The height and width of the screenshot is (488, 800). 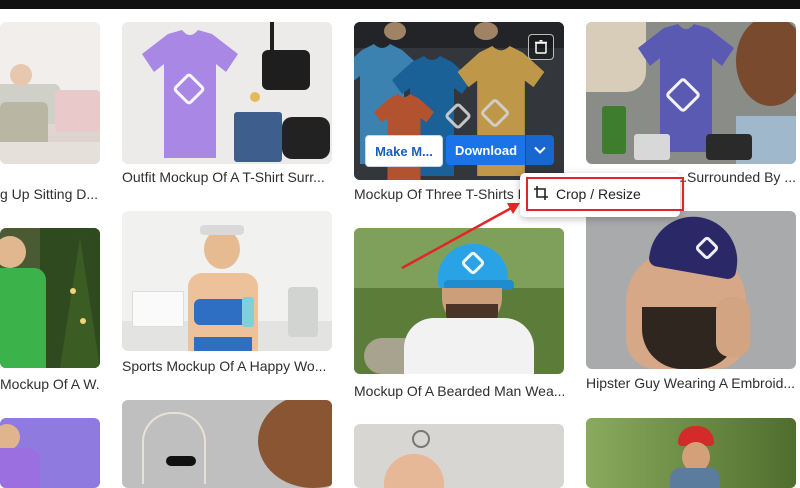 I want to click on crop-icon, so click(x=541, y=193).